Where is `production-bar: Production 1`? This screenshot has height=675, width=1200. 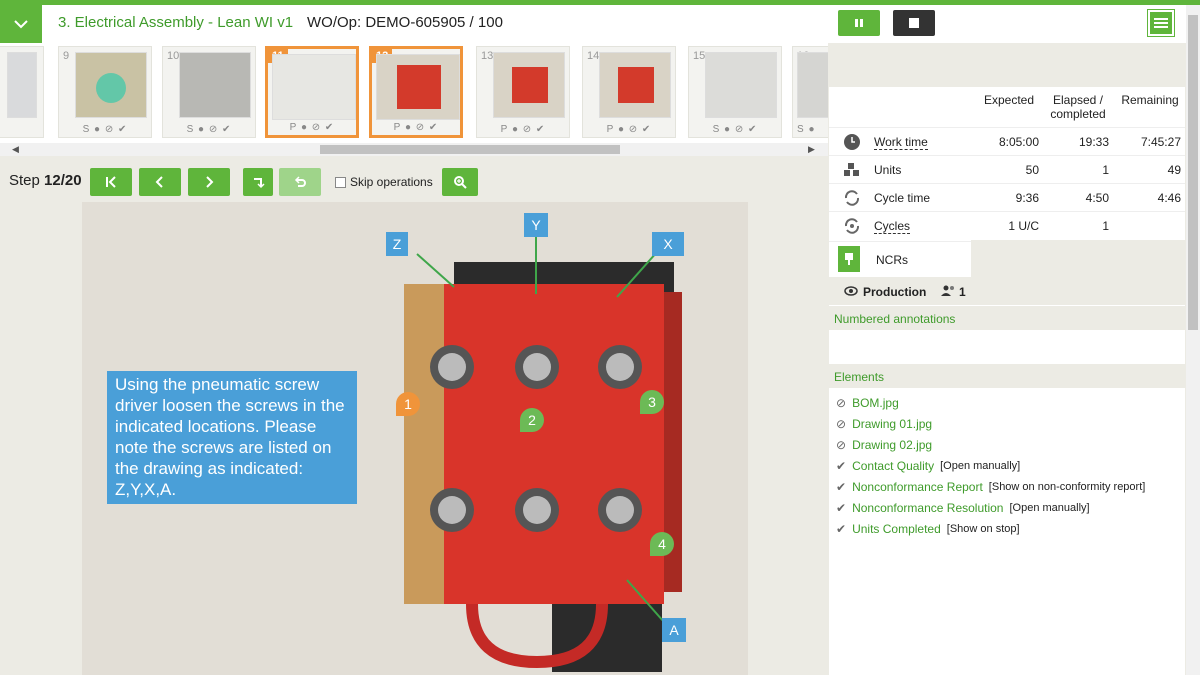
production-bar: Production 1 is located at coordinates (1007, 291).